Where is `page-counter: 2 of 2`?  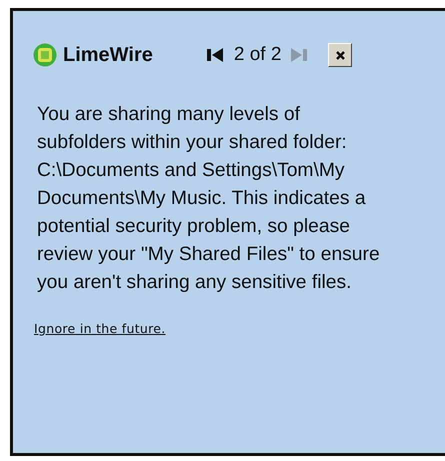
page-counter: 2 of 2 is located at coordinates (258, 55).